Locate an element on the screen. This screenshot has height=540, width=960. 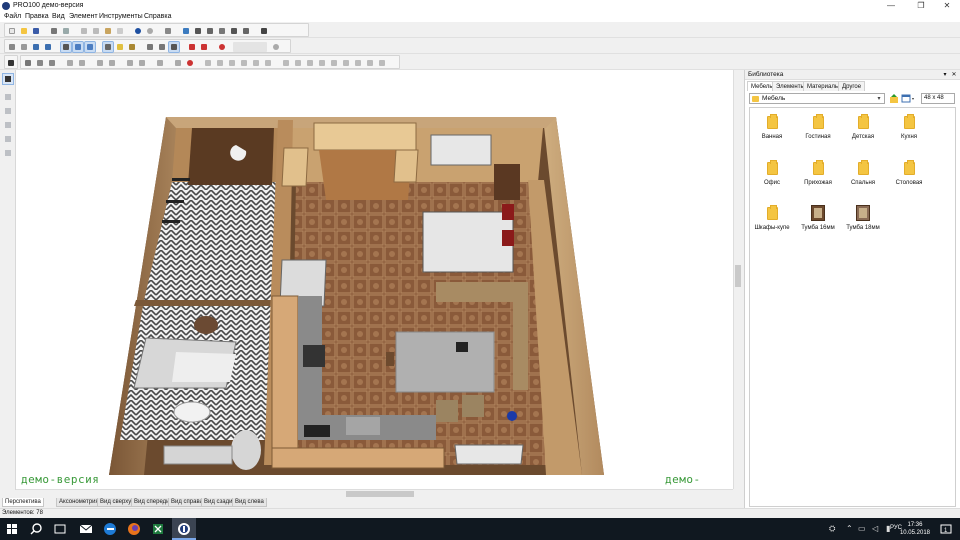
properties-button is located at coordinates (168, 31).